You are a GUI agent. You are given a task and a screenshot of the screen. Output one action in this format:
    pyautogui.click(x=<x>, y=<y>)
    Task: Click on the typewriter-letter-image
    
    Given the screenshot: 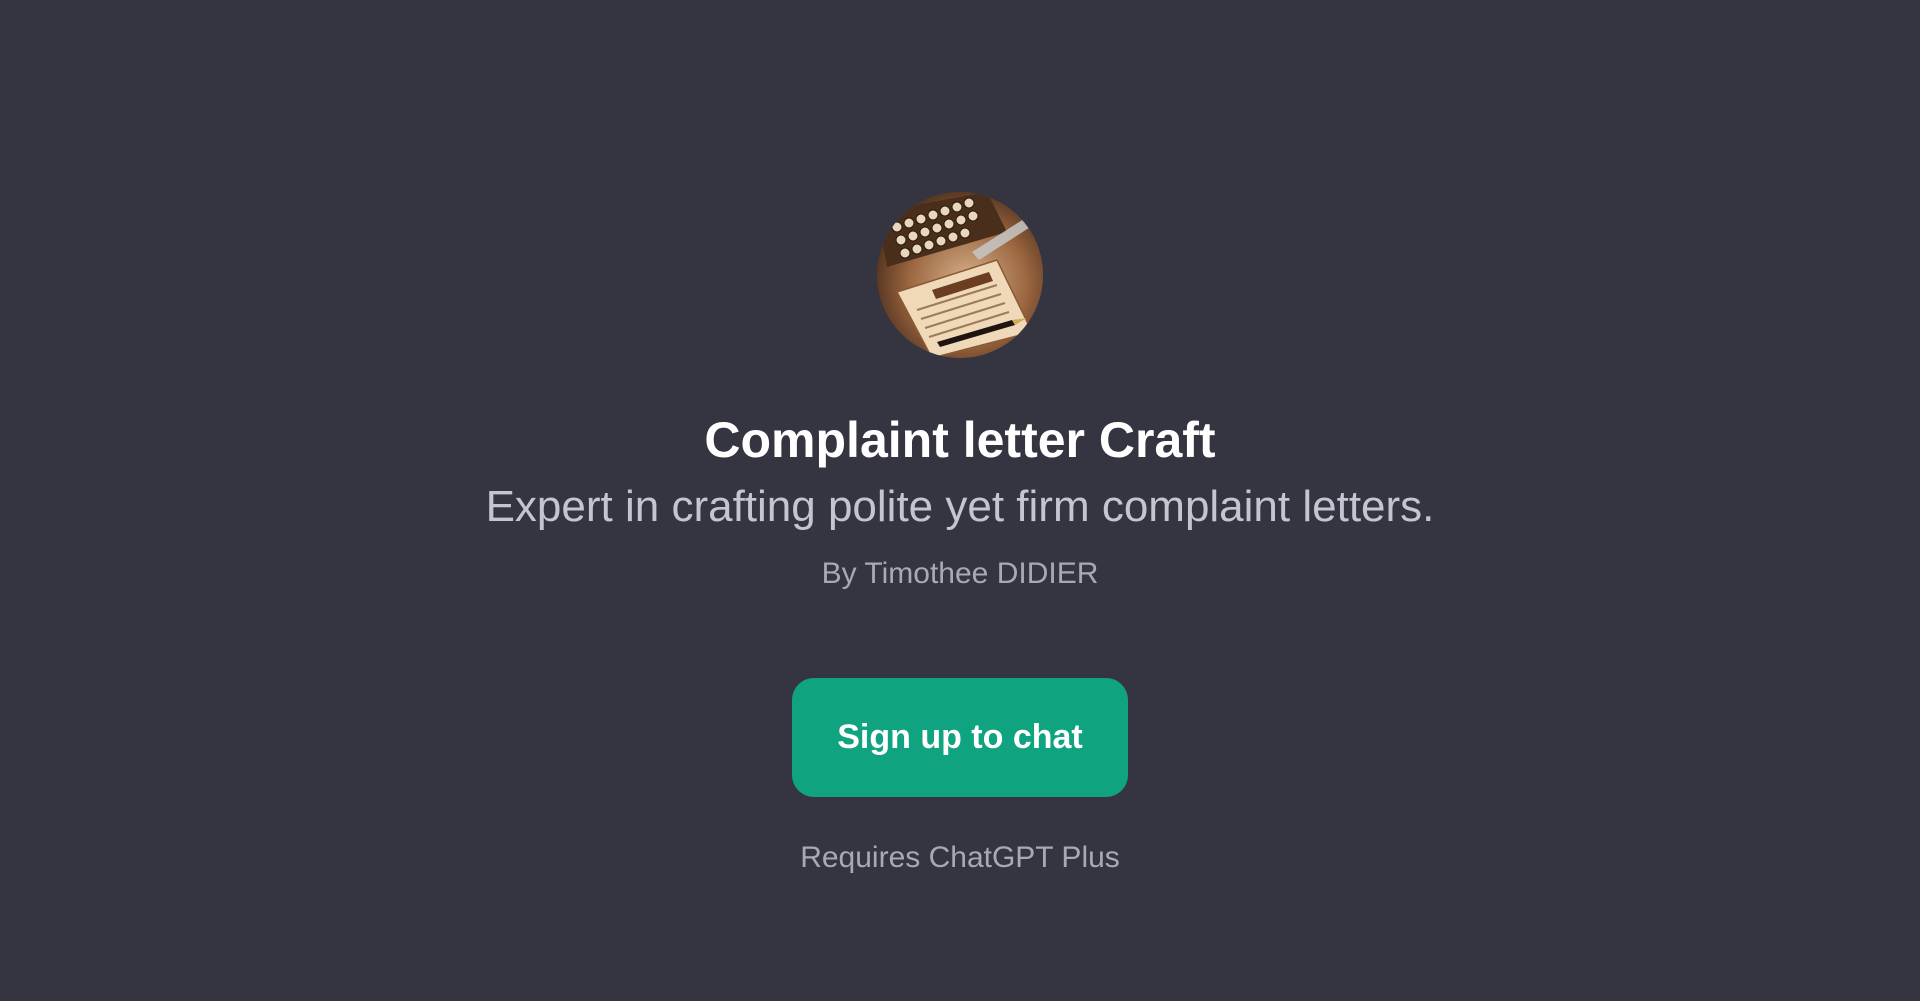 What is the action you would take?
    pyautogui.click(x=960, y=275)
    